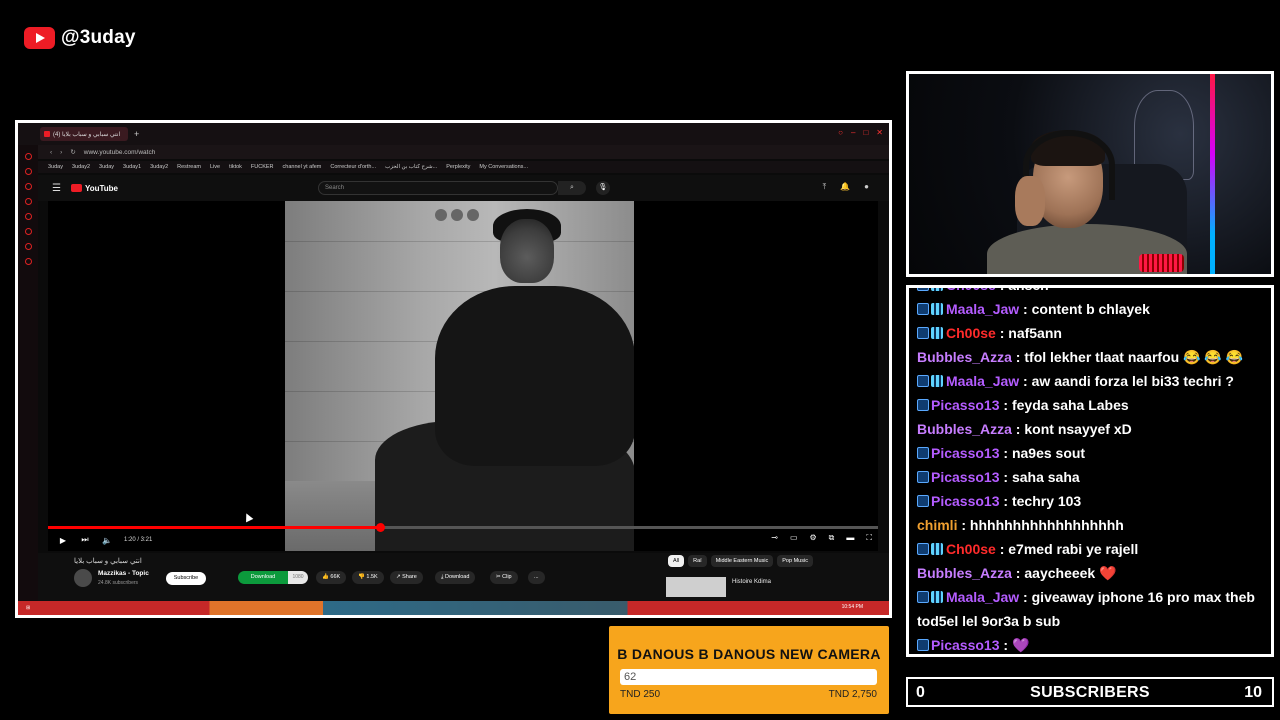 This screenshot has height=720, width=1280. What do you see at coordinates (1253, 692) in the screenshot?
I see `subscriber-target: 10` at bounding box center [1253, 692].